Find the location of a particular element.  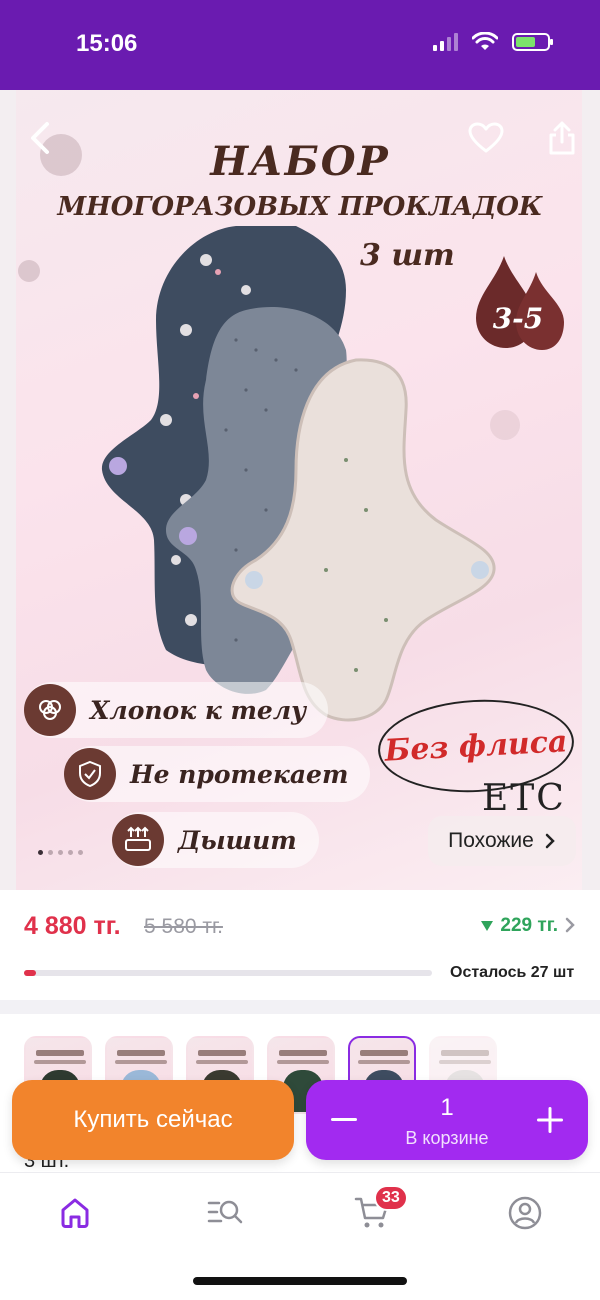

catalog-search-icon is located at coordinates (225, 1212).